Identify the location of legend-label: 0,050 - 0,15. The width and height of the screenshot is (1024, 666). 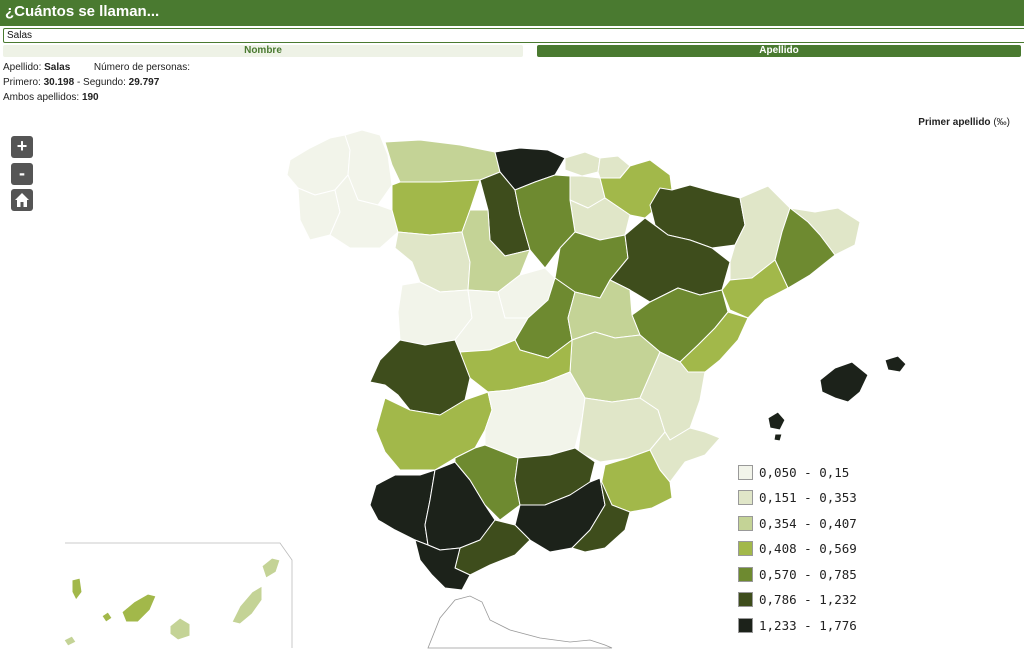
(804, 472).